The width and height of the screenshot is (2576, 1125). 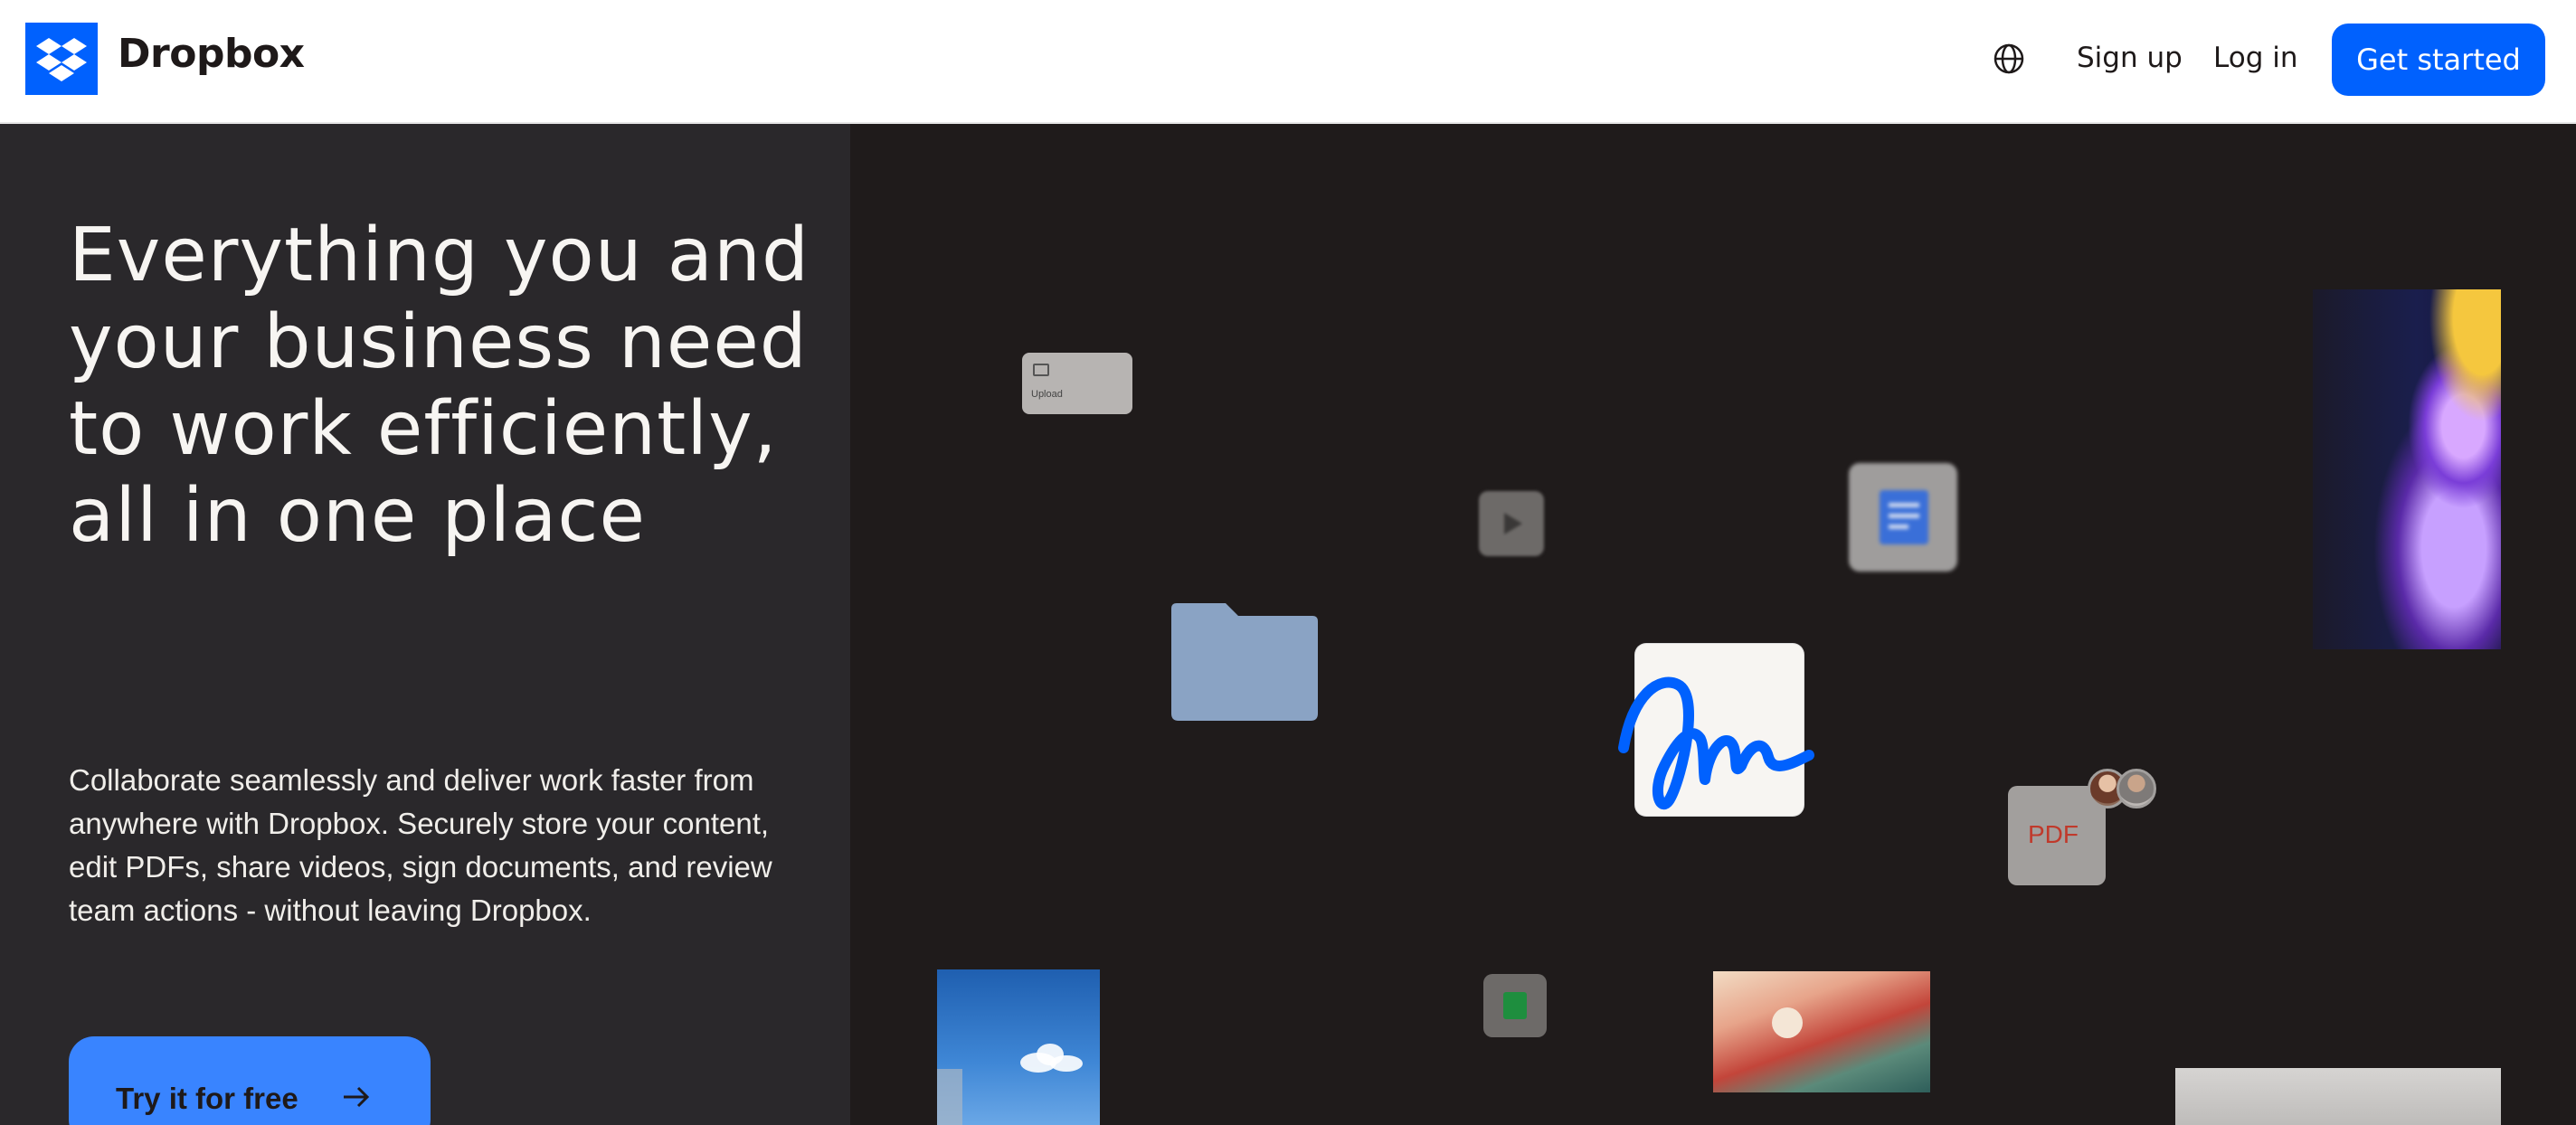 What do you see at coordinates (1822, 1031) in the screenshot?
I see `landscape-image` at bounding box center [1822, 1031].